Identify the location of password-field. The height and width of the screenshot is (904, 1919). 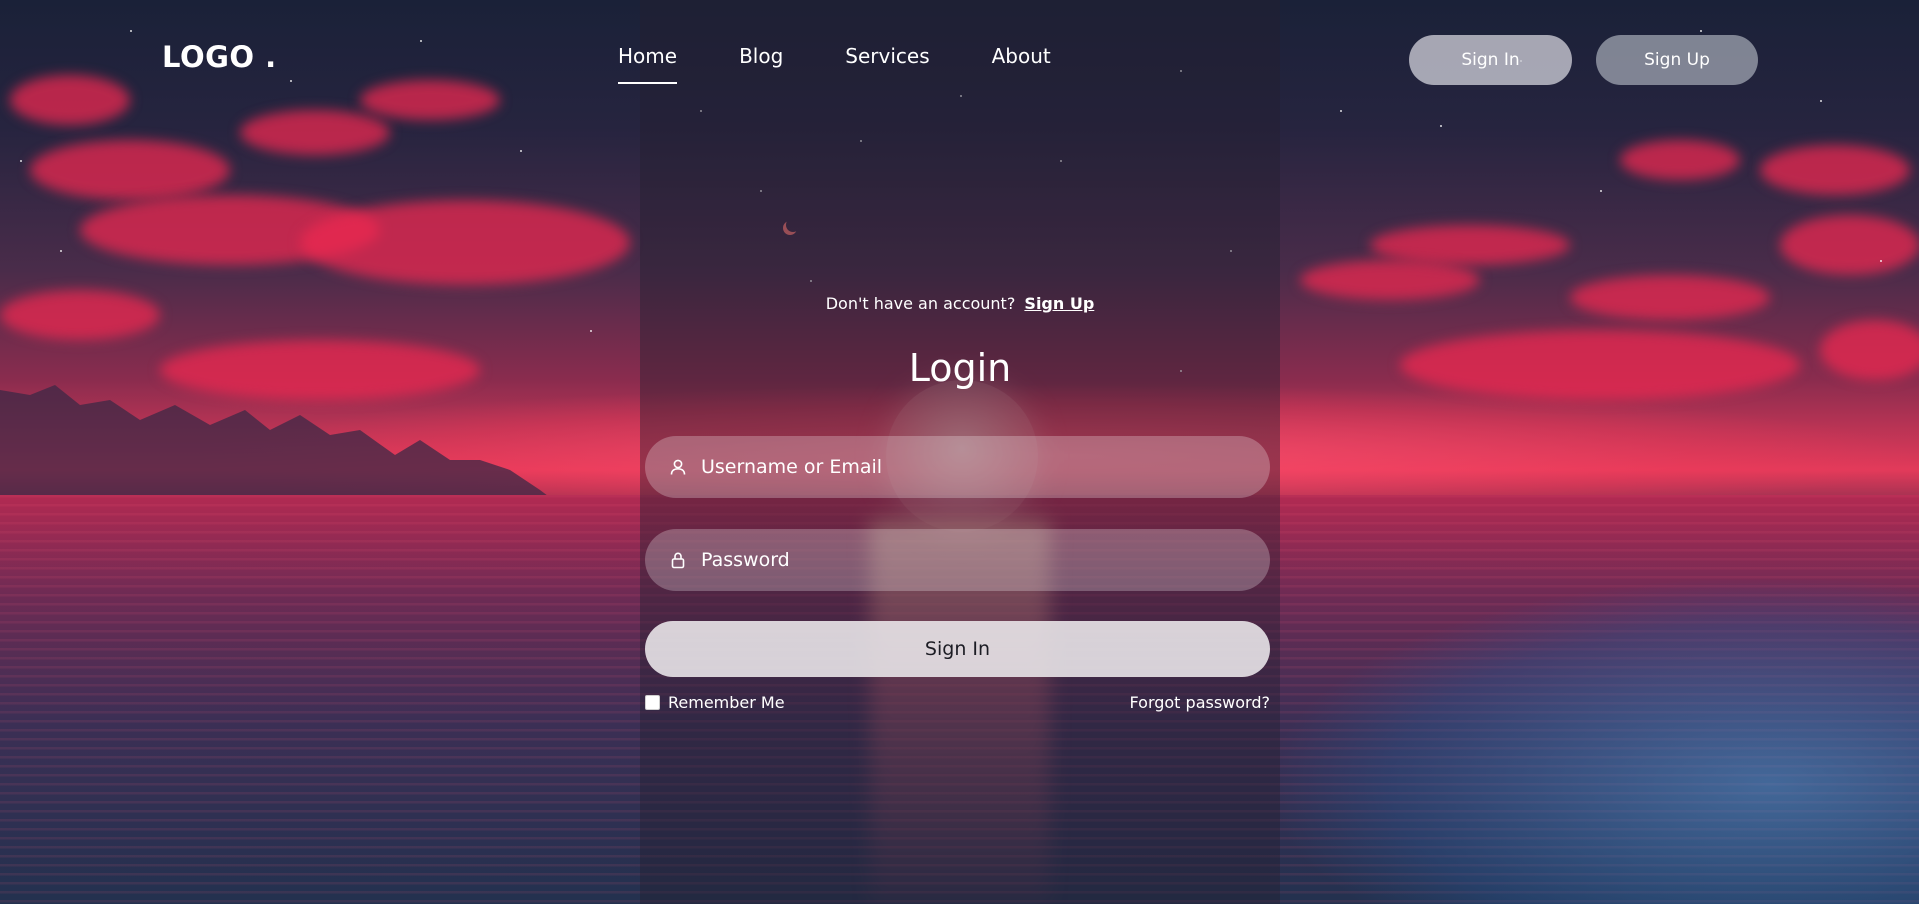
(957, 560).